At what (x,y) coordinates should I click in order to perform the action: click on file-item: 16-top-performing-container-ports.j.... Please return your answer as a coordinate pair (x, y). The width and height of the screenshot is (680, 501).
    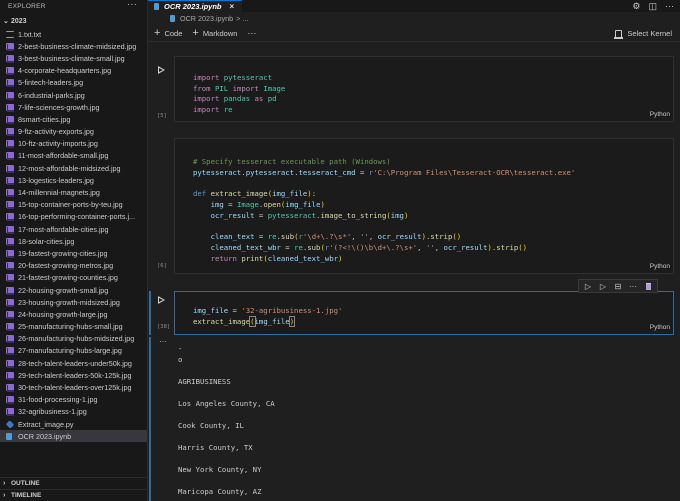
    Looking at the image, I should click on (73, 217).